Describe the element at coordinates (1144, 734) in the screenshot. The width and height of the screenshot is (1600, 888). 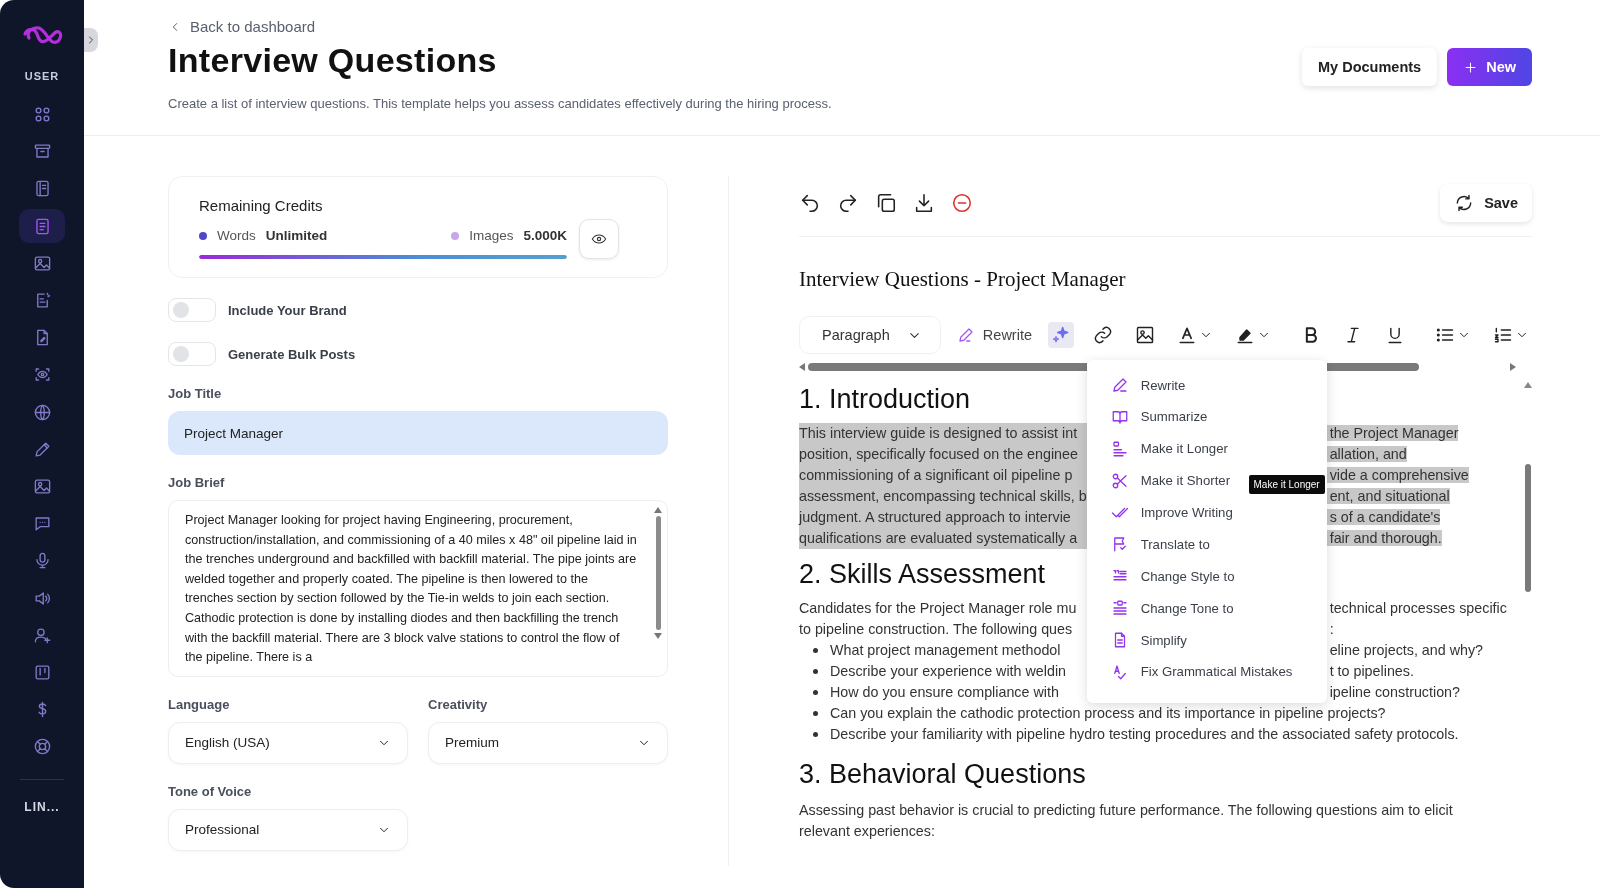
I see `list-item-text: Describe your familiarity with pipeline hydro testing procedures and the associated safety protocols.` at that location.